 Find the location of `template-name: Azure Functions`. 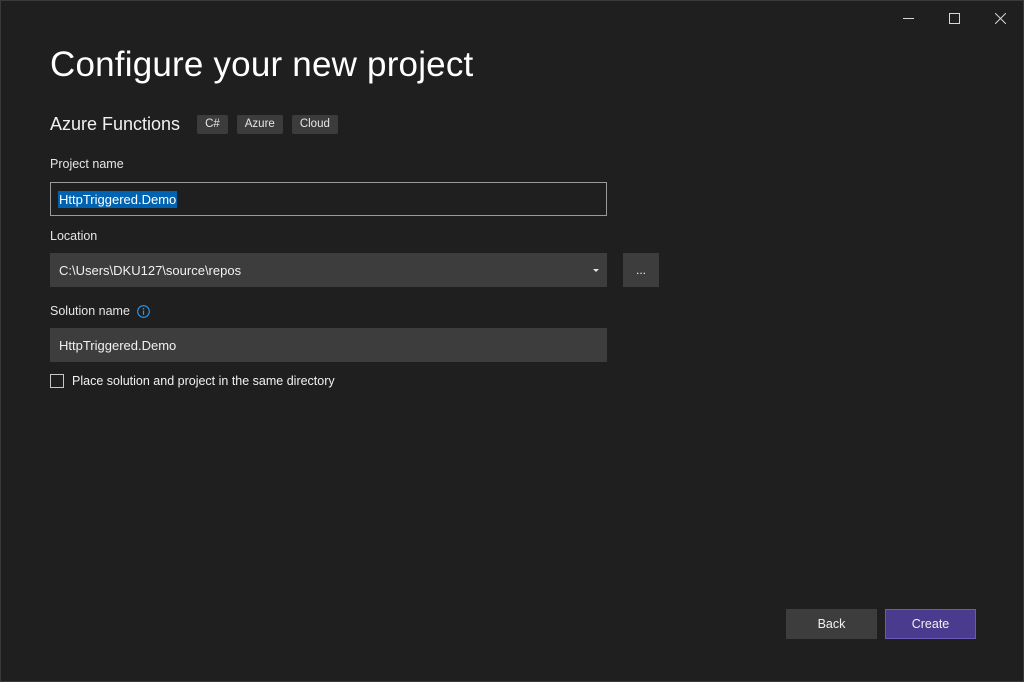

template-name: Azure Functions is located at coordinates (115, 124).